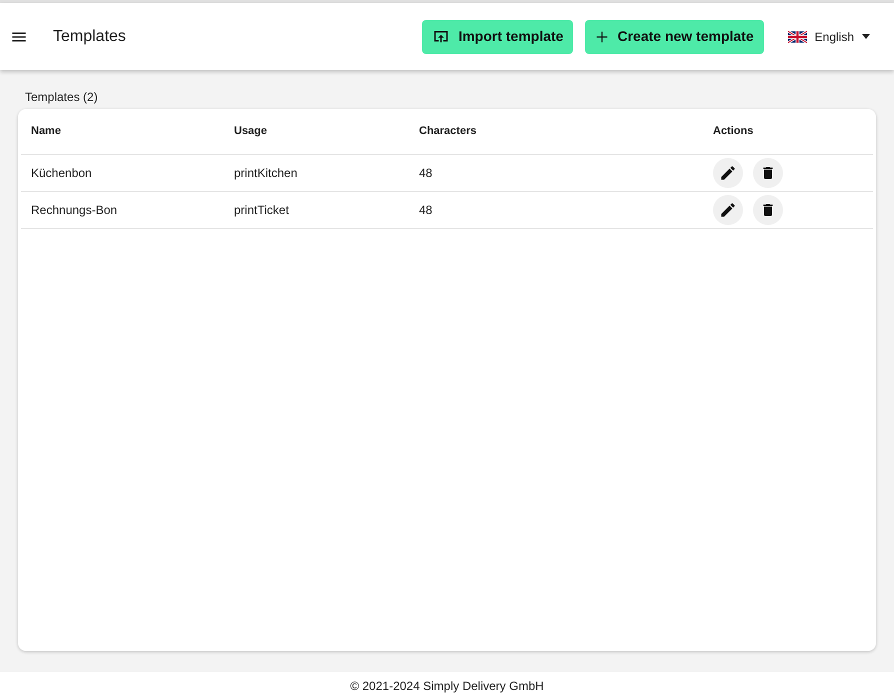 This screenshot has width=894, height=700. Describe the element at coordinates (61, 173) in the screenshot. I see `table-cell-text: Küchenbon` at that location.